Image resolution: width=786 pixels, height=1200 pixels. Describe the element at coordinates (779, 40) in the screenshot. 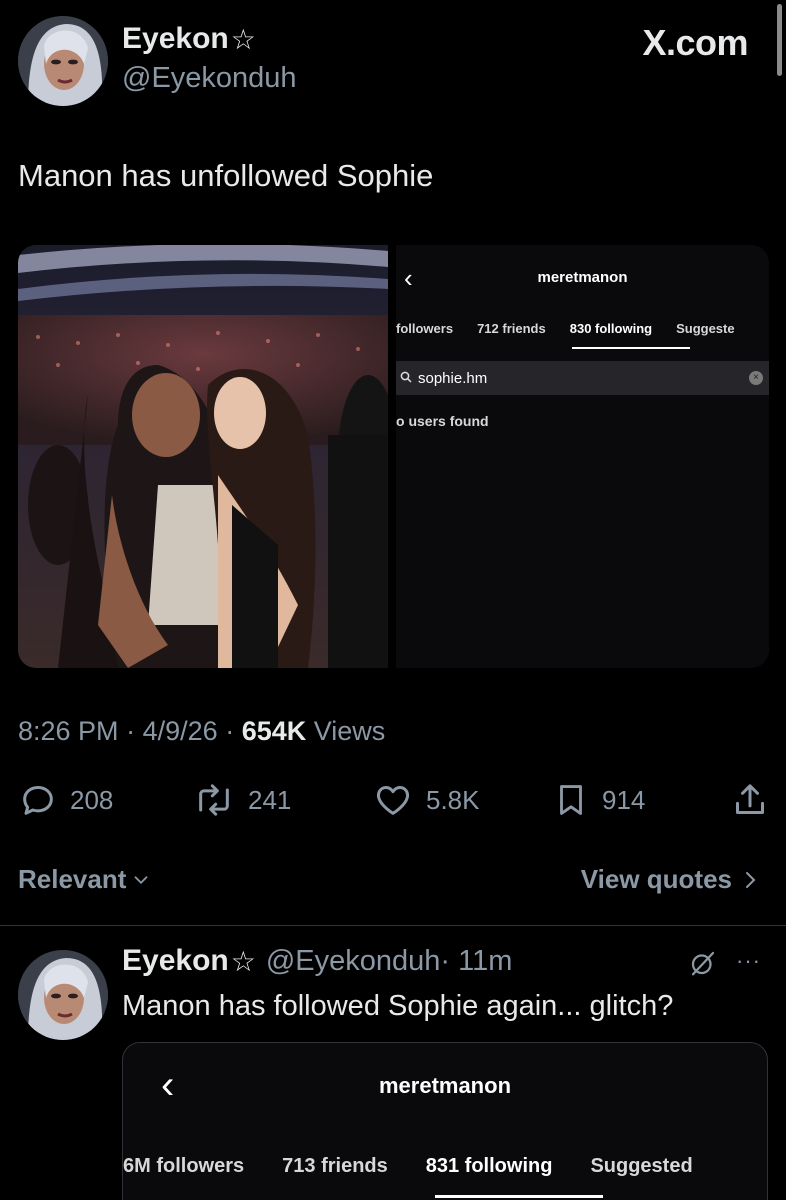

I see `scrollbar` at that location.